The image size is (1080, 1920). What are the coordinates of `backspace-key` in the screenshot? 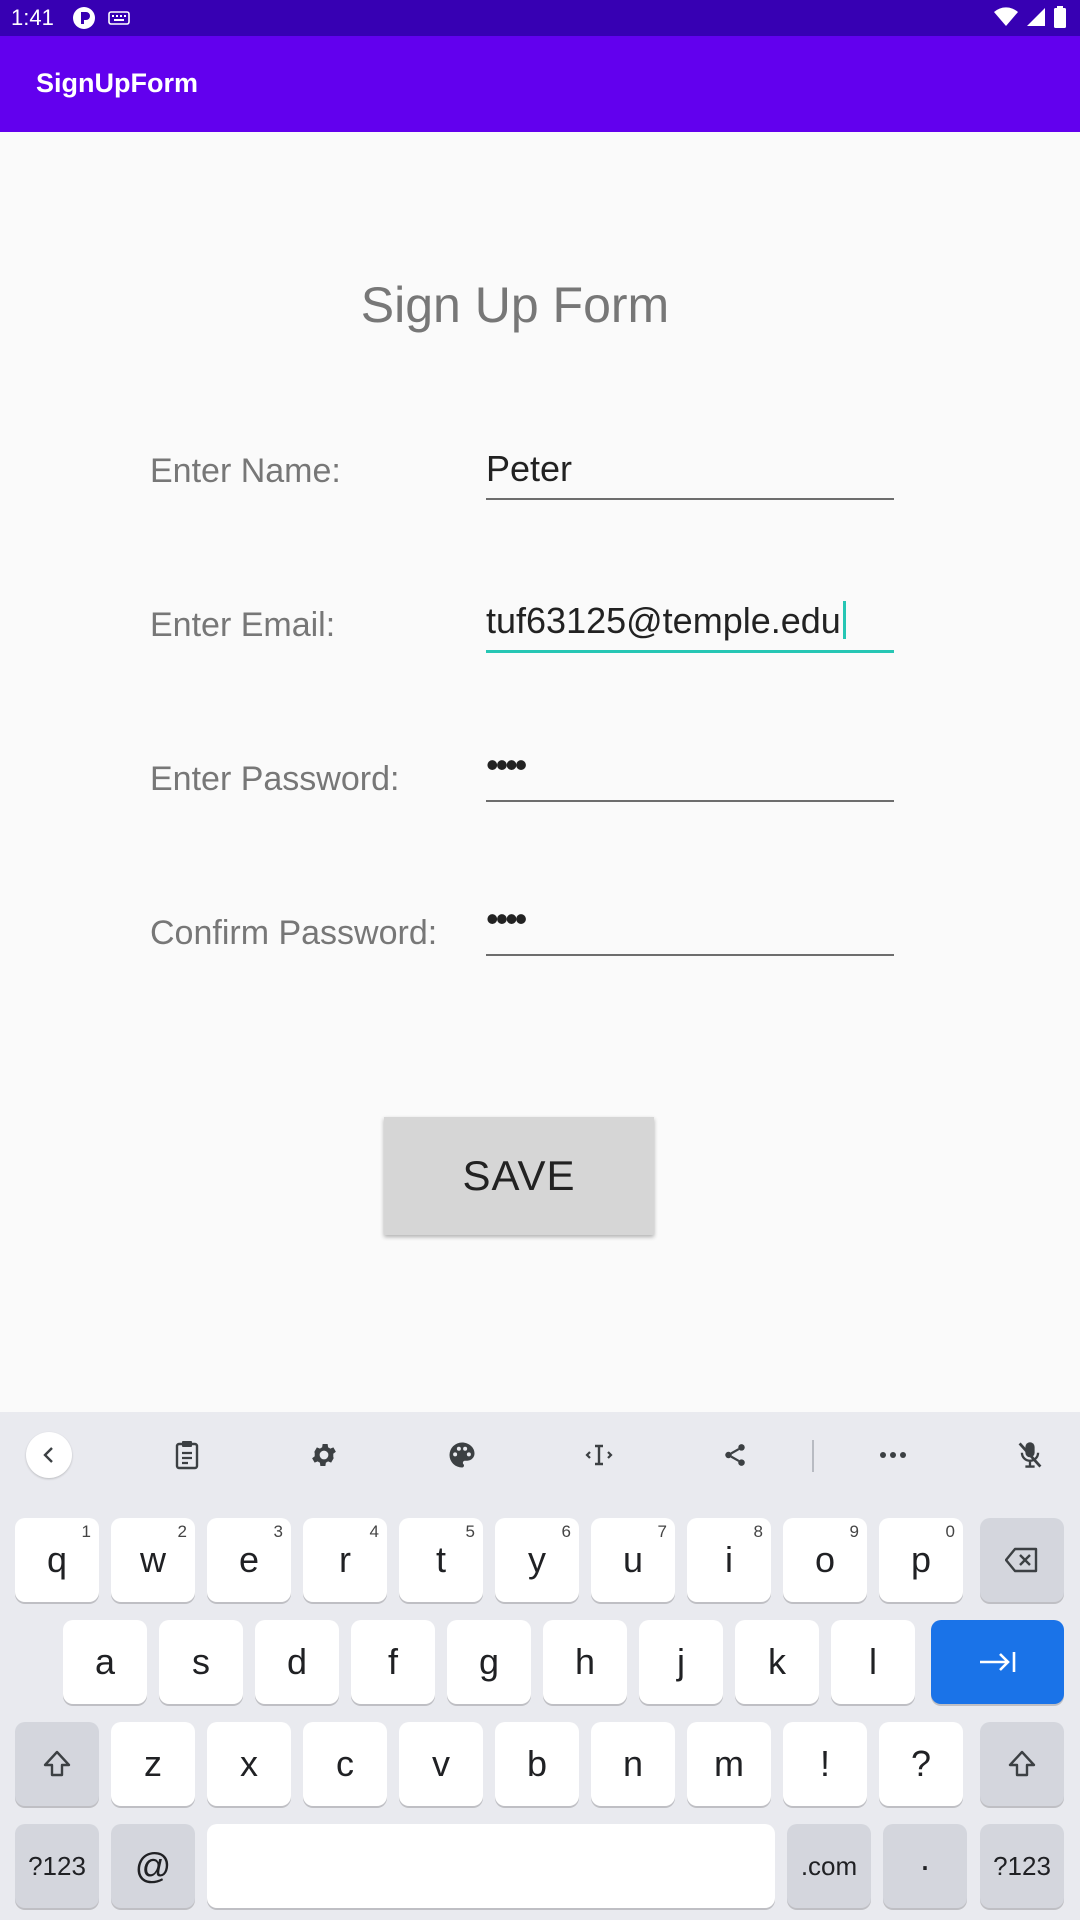 It's located at (1022, 1560).